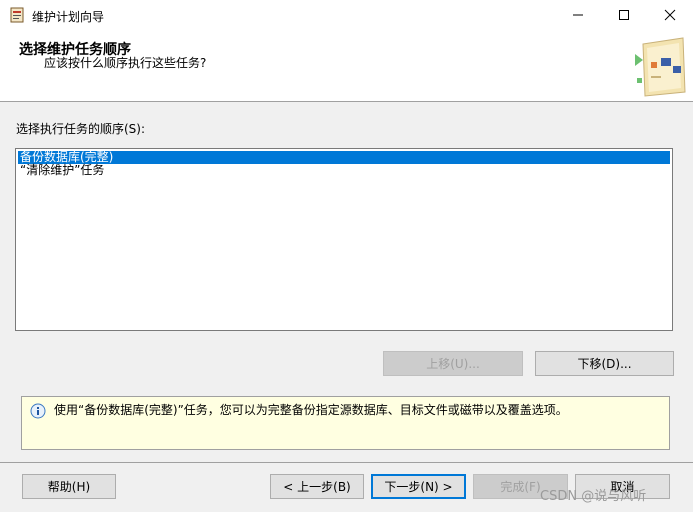  What do you see at coordinates (61, 170) in the screenshot?
I see `list-item: “清除维护”任务` at bounding box center [61, 170].